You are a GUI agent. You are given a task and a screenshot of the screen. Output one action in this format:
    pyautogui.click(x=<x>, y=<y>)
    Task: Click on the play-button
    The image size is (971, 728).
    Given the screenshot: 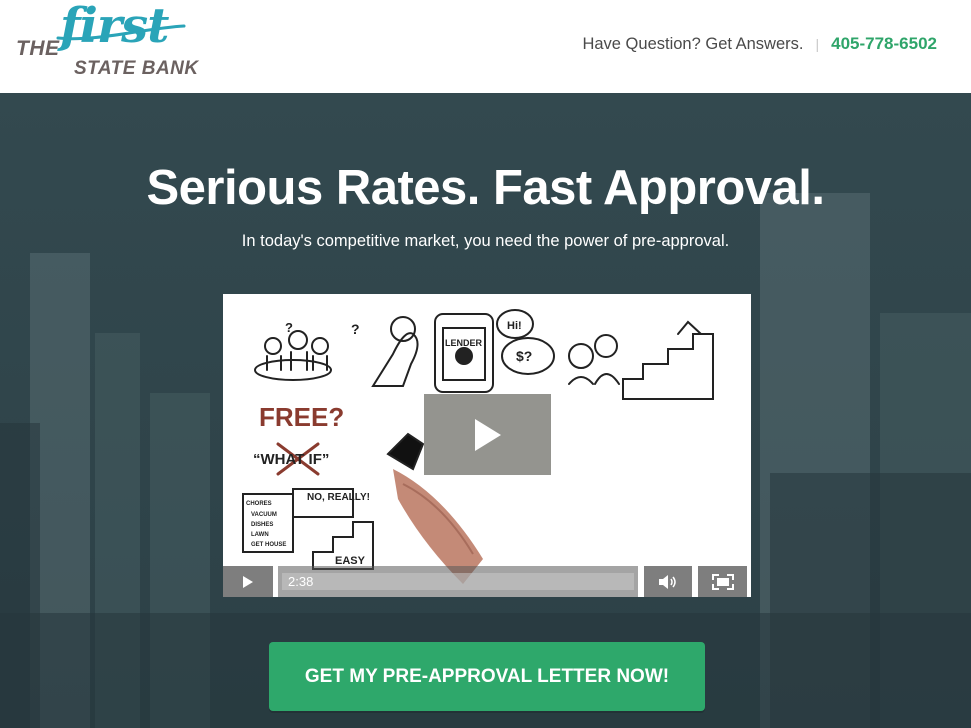 What is the action you would take?
    pyautogui.click(x=248, y=581)
    